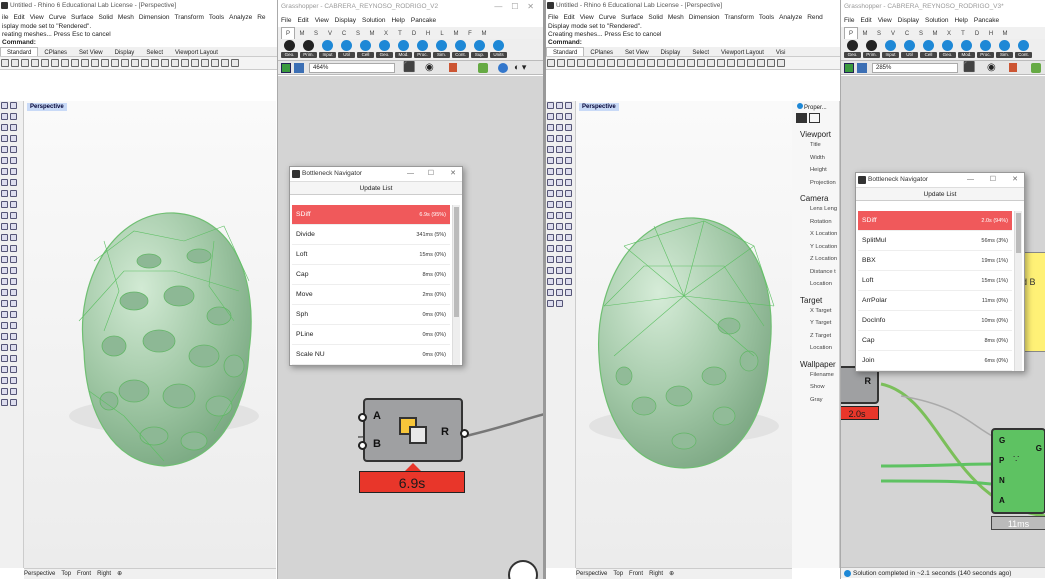  I want to click on right-ribbon-group: Geo., so click(852, 49).